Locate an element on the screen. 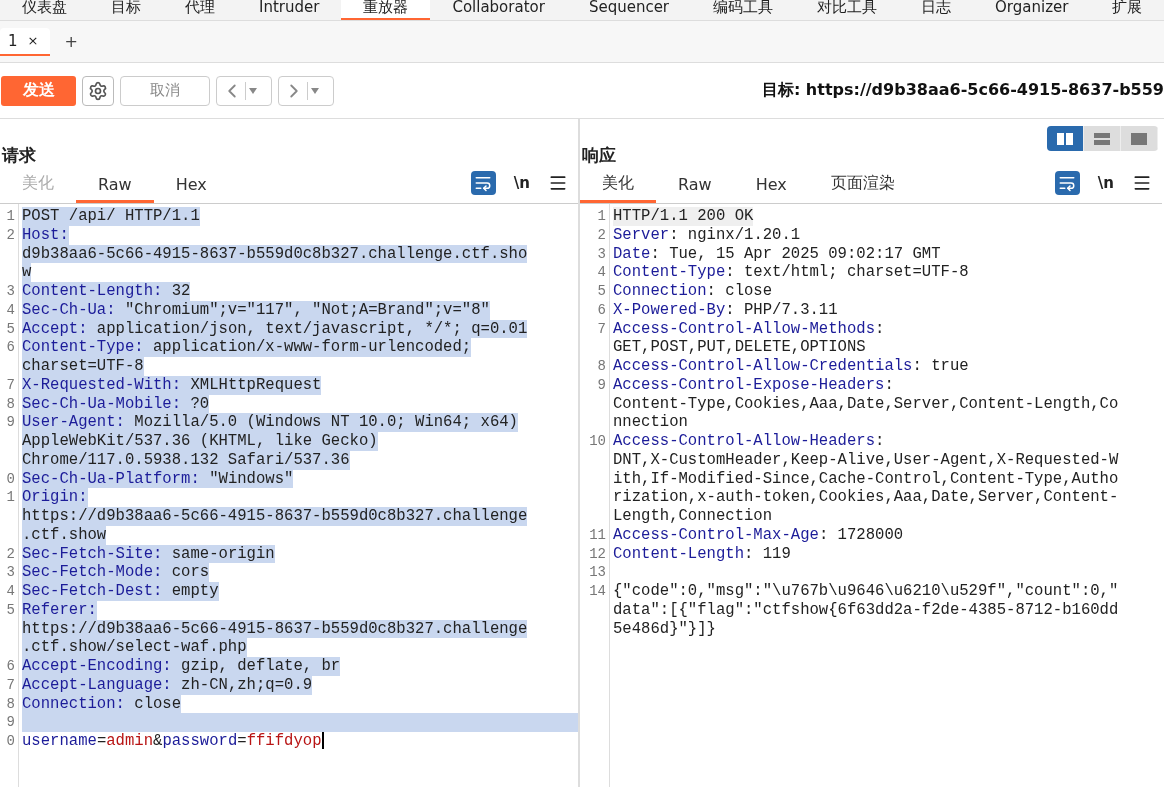 The image size is (1164, 787). pane-title: 请求 is located at coordinates (19, 155).